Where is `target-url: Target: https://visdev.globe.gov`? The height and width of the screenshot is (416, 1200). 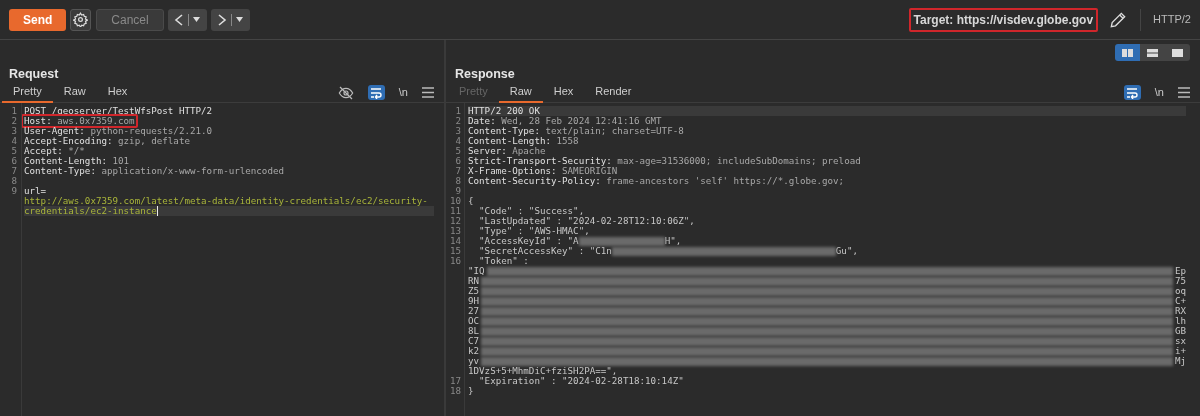 target-url: Target: https://visdev.globe.gov is located at coordinates (1003, 19).